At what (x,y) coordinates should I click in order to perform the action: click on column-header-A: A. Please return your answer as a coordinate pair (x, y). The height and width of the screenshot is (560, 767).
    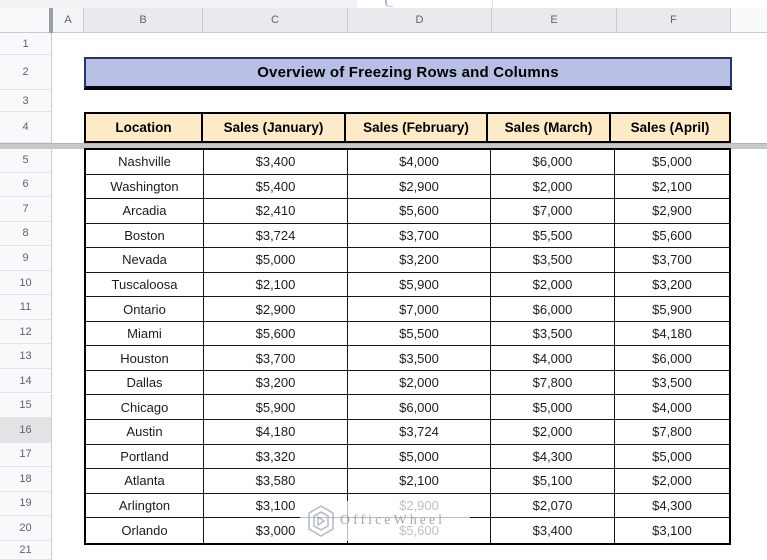
    Looking at the image, I should click on (68, 20).